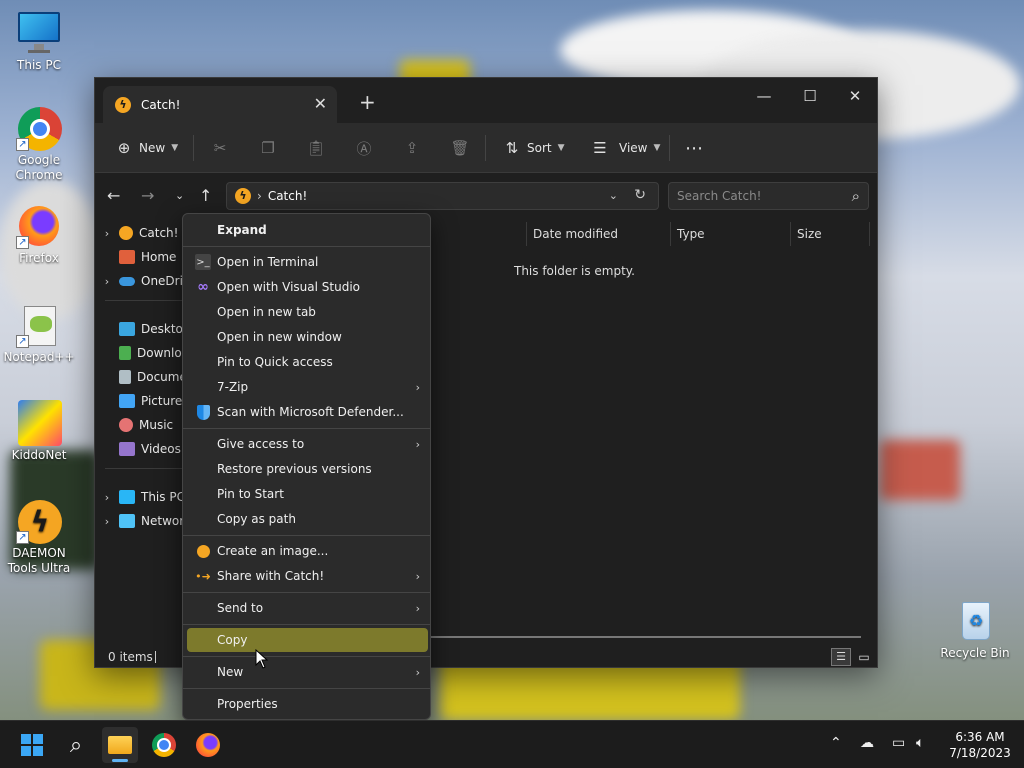  Describe the element at coordinates (203, 551) in the screenshot. I see `disc-image-icon` at that location.